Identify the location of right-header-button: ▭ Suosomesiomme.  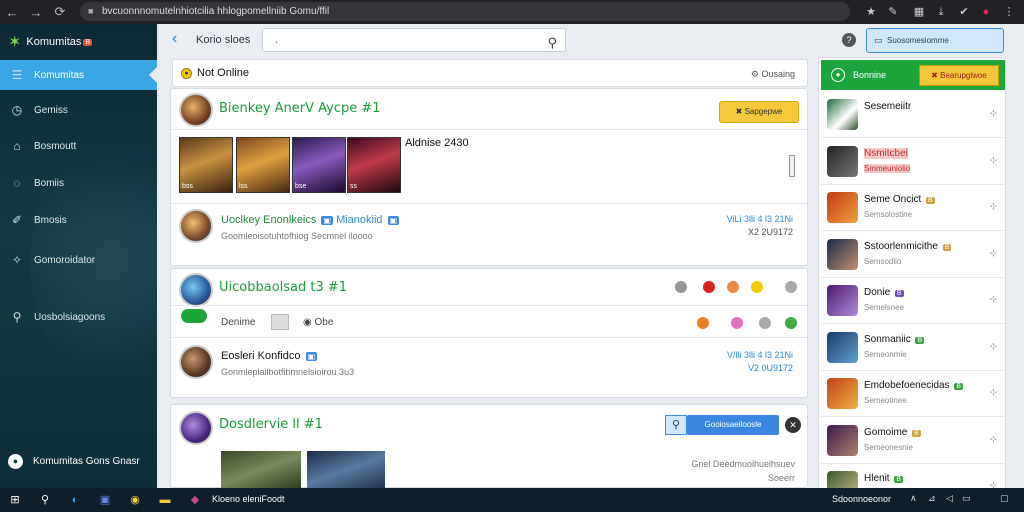
(935, 40).